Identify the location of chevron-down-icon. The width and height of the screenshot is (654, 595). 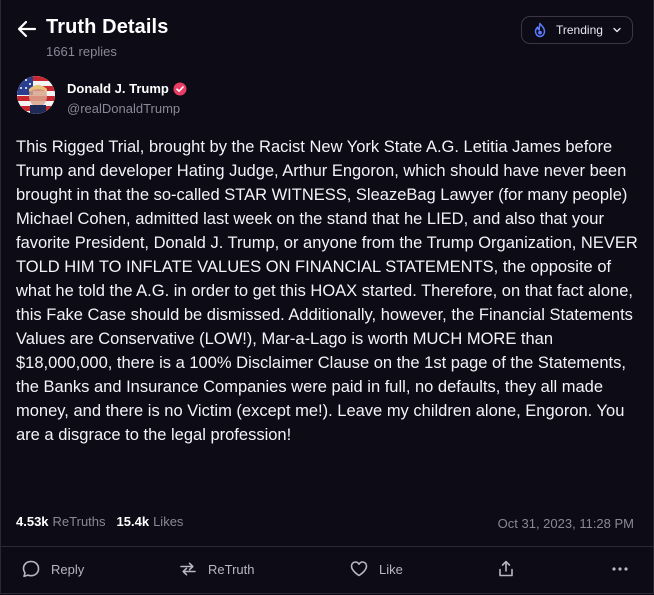
(617, 30).